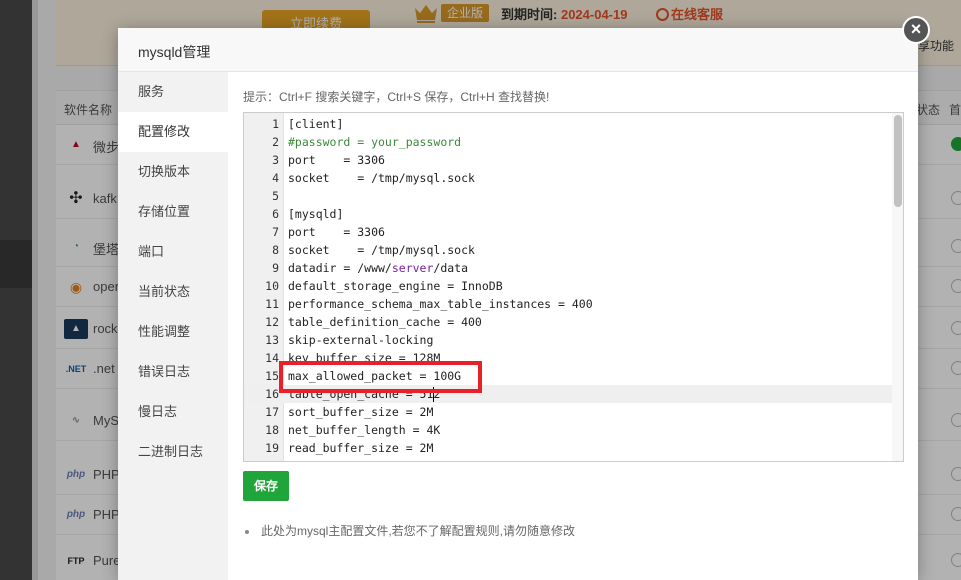 The image size is (961, 580). I want to click on nav-item-slow-log: 慢日志, so click(173, 412).